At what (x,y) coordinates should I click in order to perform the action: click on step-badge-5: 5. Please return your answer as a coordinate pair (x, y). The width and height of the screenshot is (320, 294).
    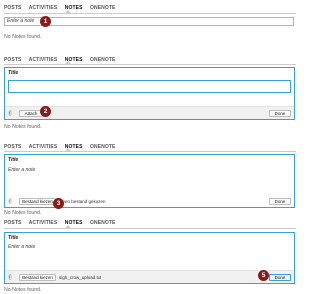
    Looking at the image, I should click on (263, 275).